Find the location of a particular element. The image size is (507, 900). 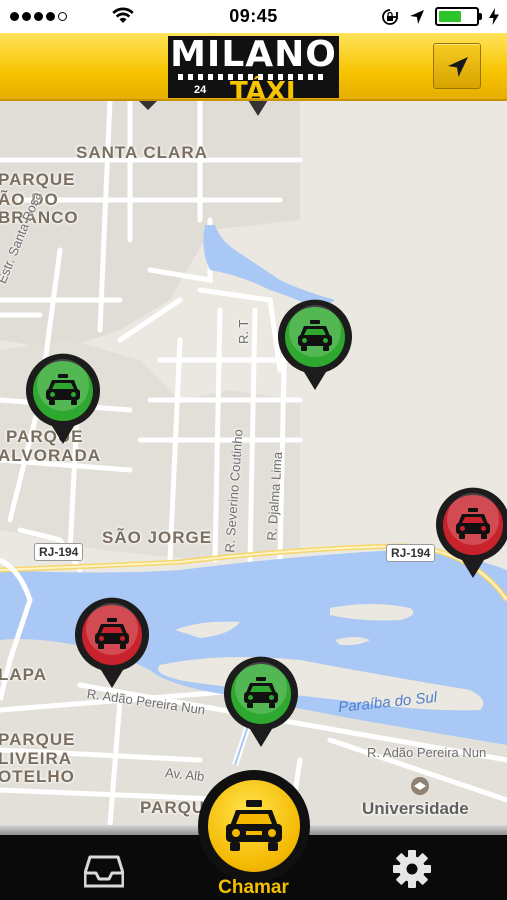

taxi-icon is located at coordinates (254, 825).